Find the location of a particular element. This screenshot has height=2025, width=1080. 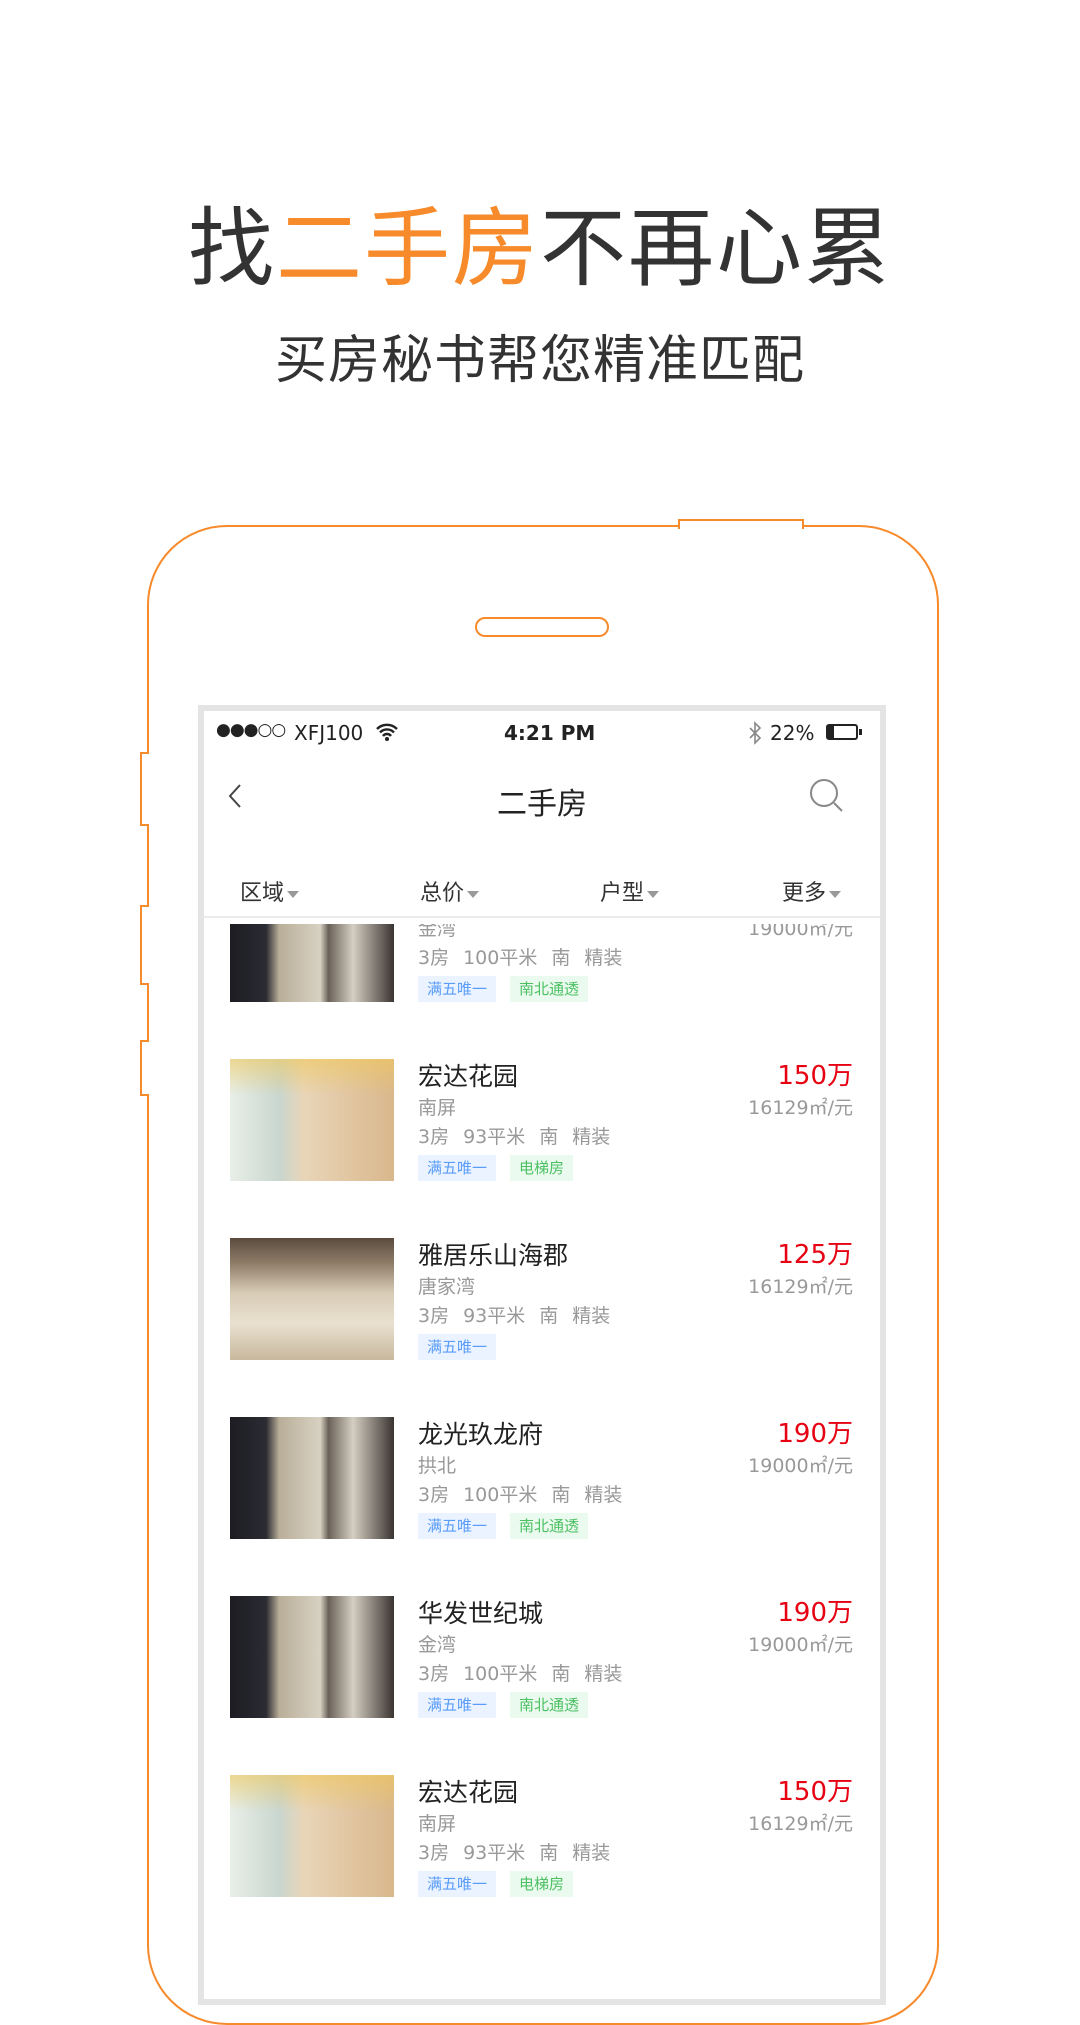

tag-list: 满五唯一 is located at coordinates (457, 1347).